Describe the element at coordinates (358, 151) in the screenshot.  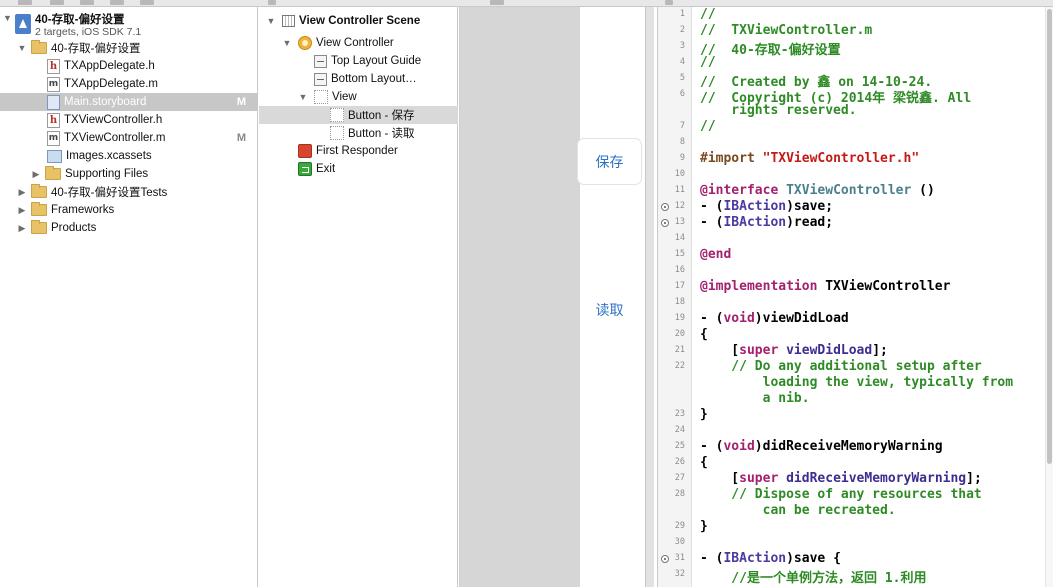
I see `outline-first-responder: First Responder` at that location.